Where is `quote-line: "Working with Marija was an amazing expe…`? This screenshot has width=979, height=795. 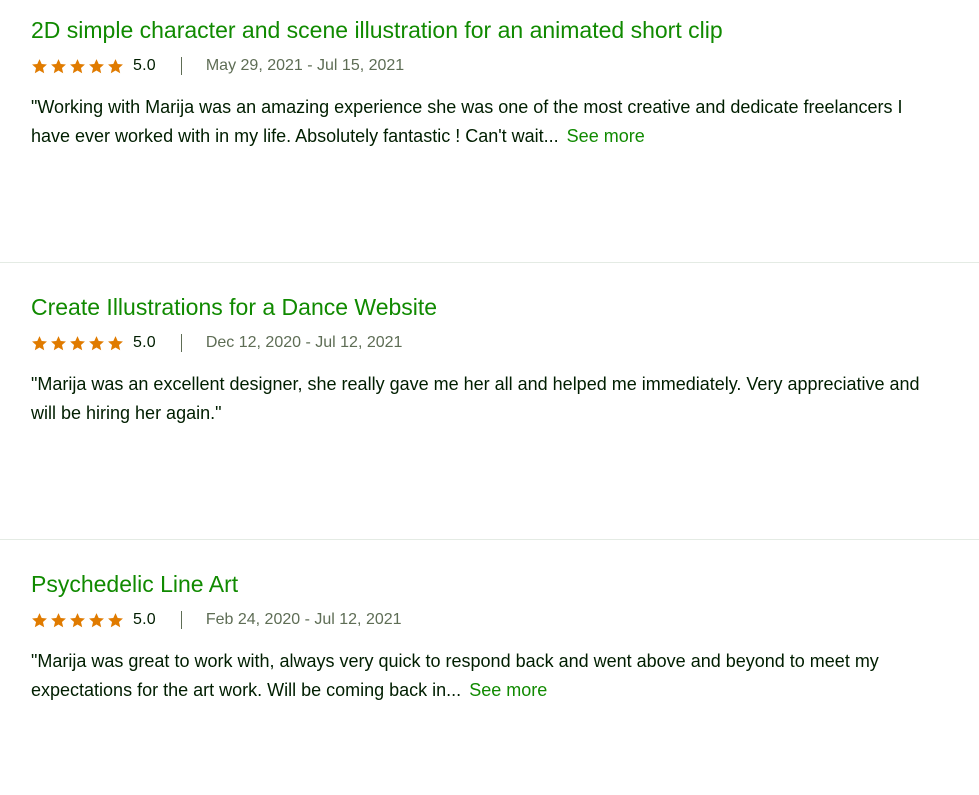 quote-line: "Working with Marija was an amazing expe… is located at coordinates (467, 107).